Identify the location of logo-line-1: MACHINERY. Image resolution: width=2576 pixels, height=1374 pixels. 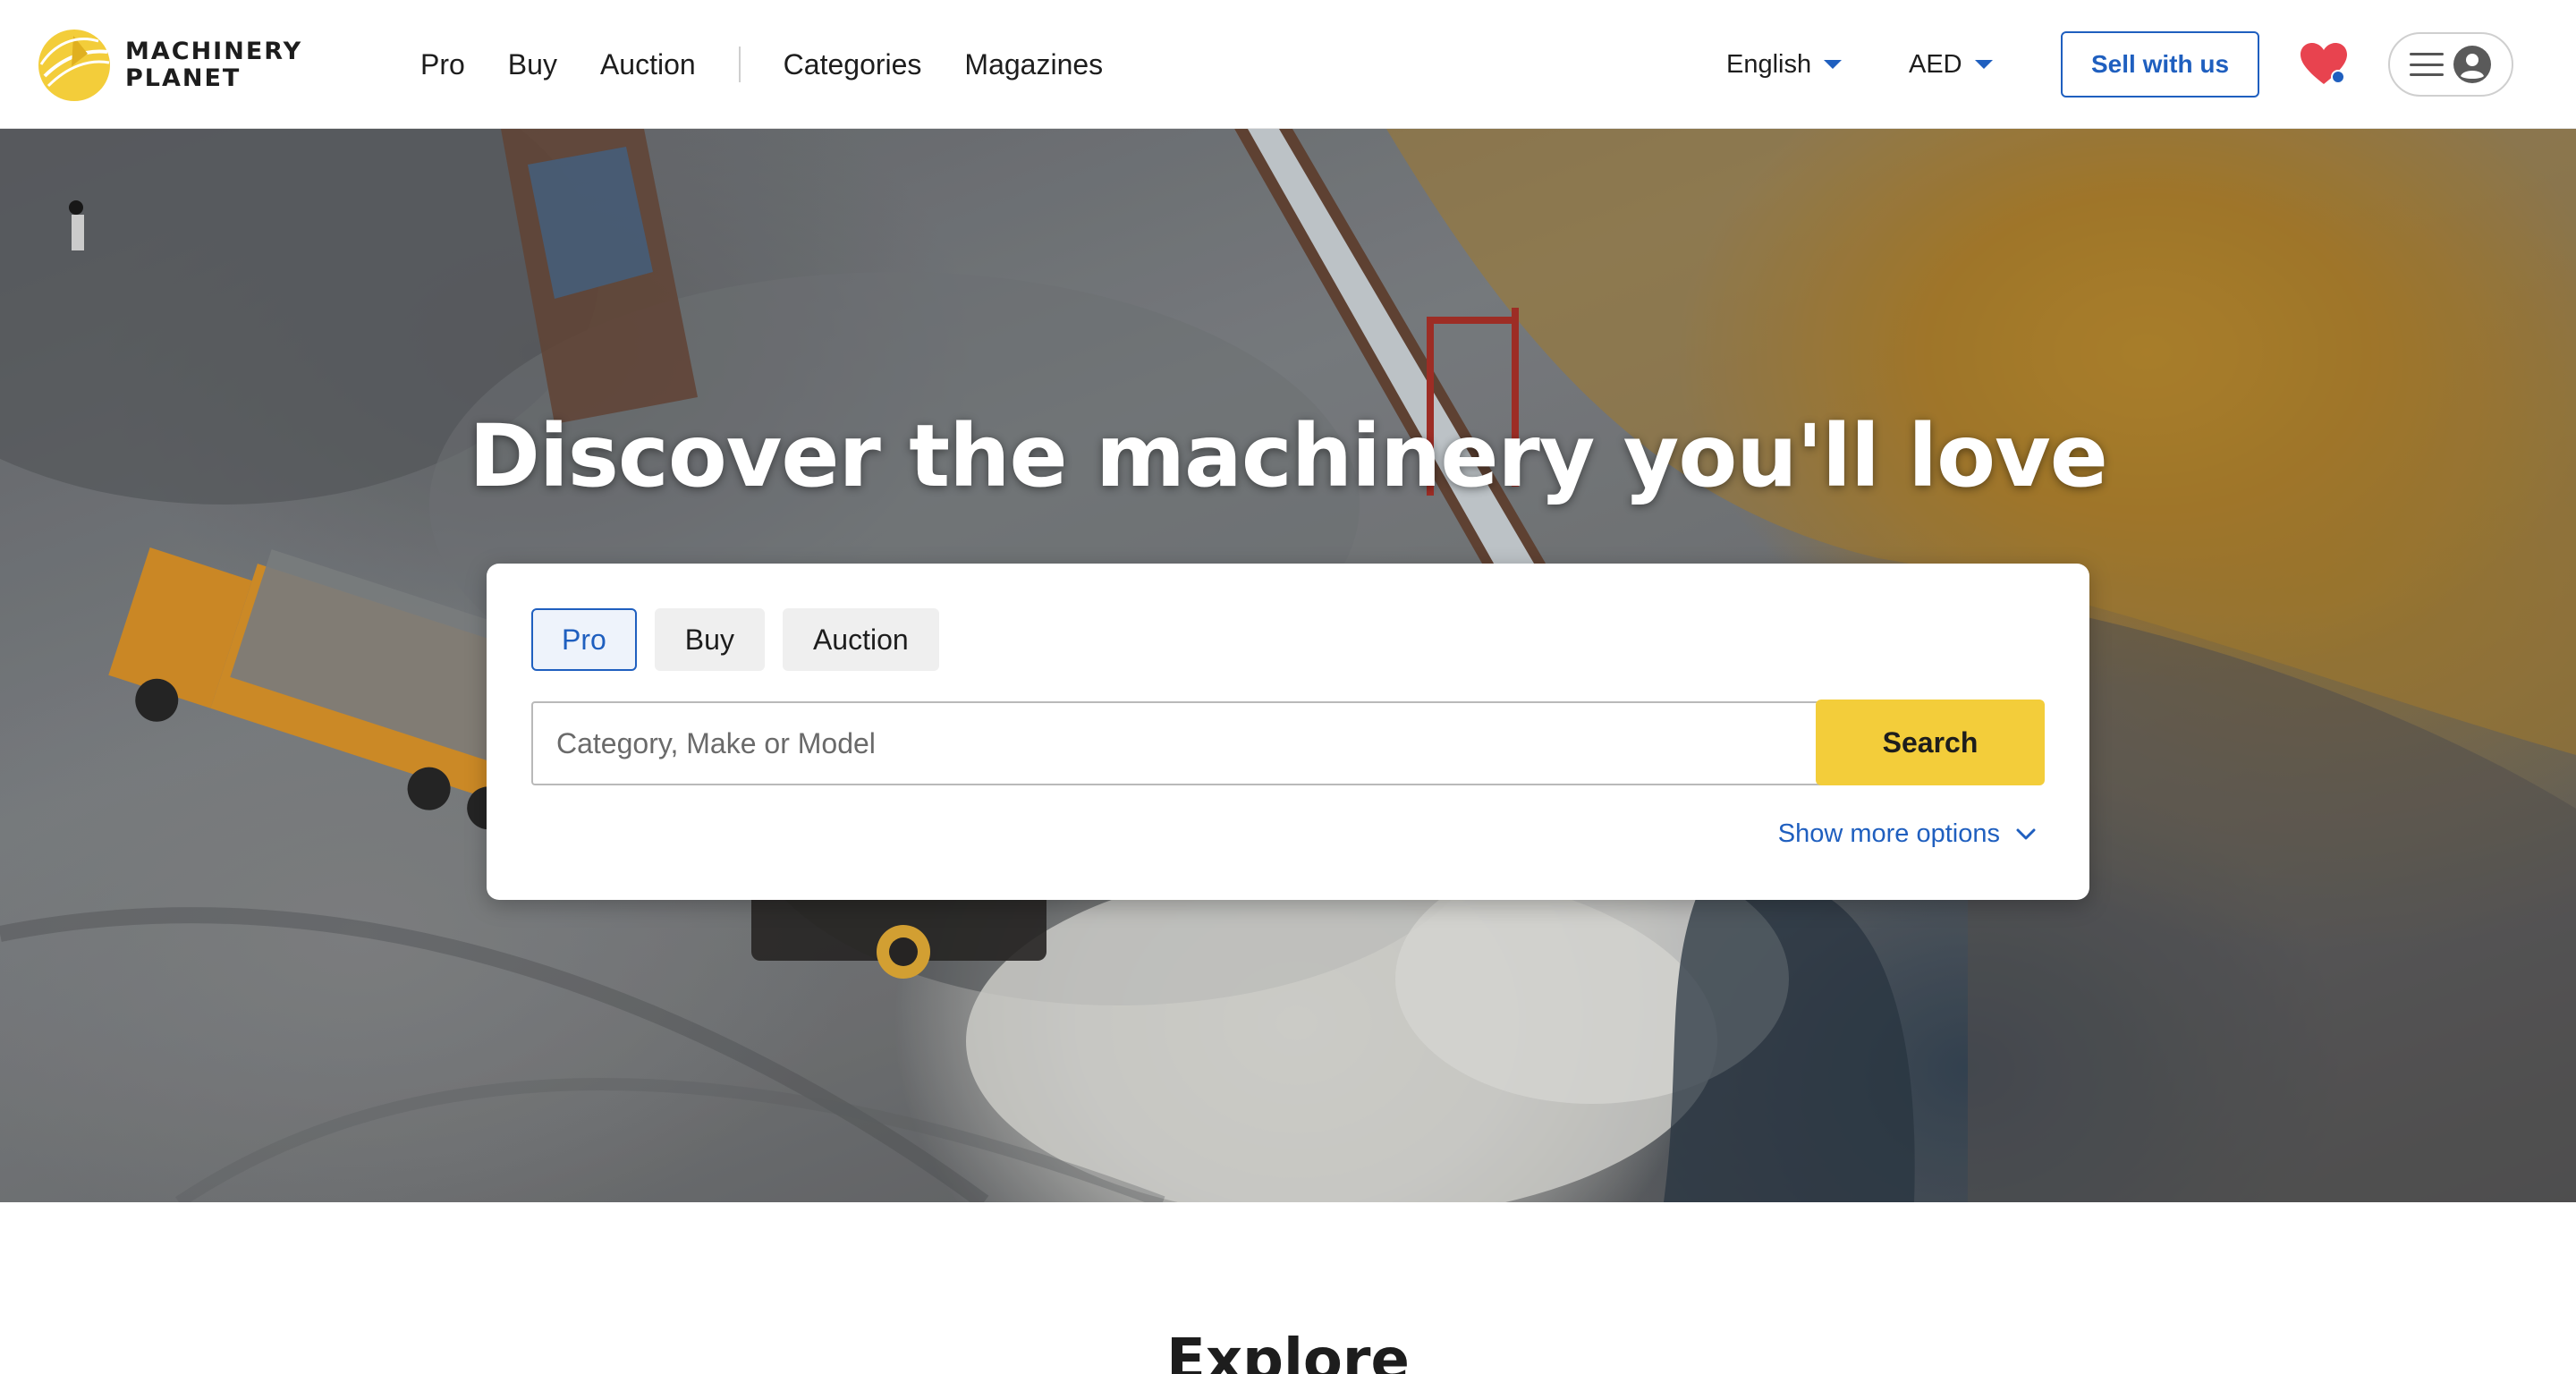
(214, 51).